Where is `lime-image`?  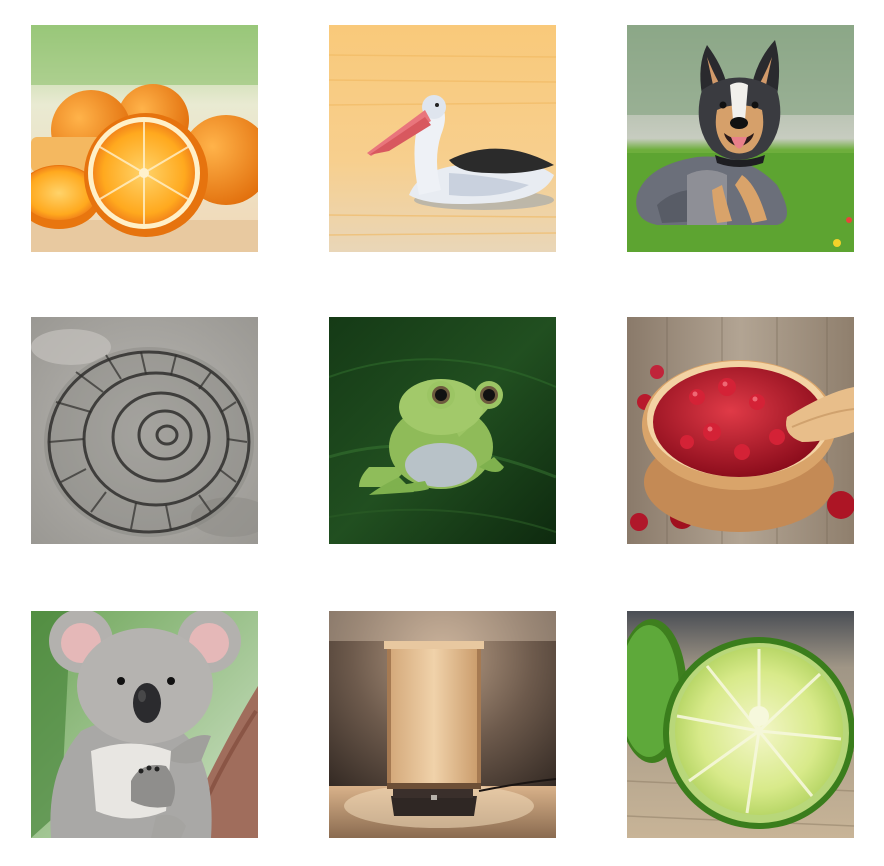 lime-image is located at coordinates (740, 724).